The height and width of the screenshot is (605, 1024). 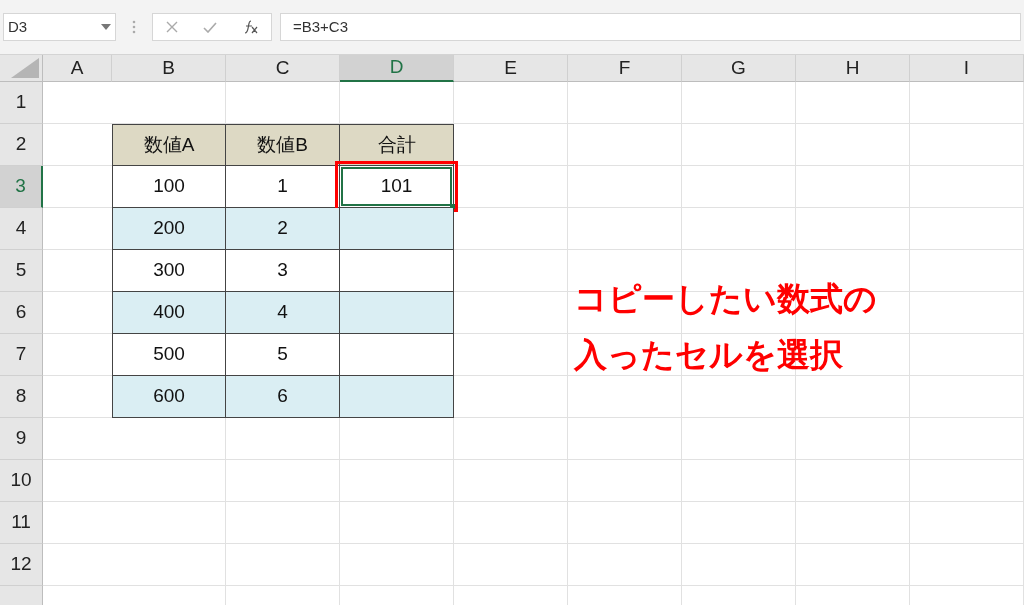 I want to click on formula-field: =B3+C3, so click(x=650, y=27).